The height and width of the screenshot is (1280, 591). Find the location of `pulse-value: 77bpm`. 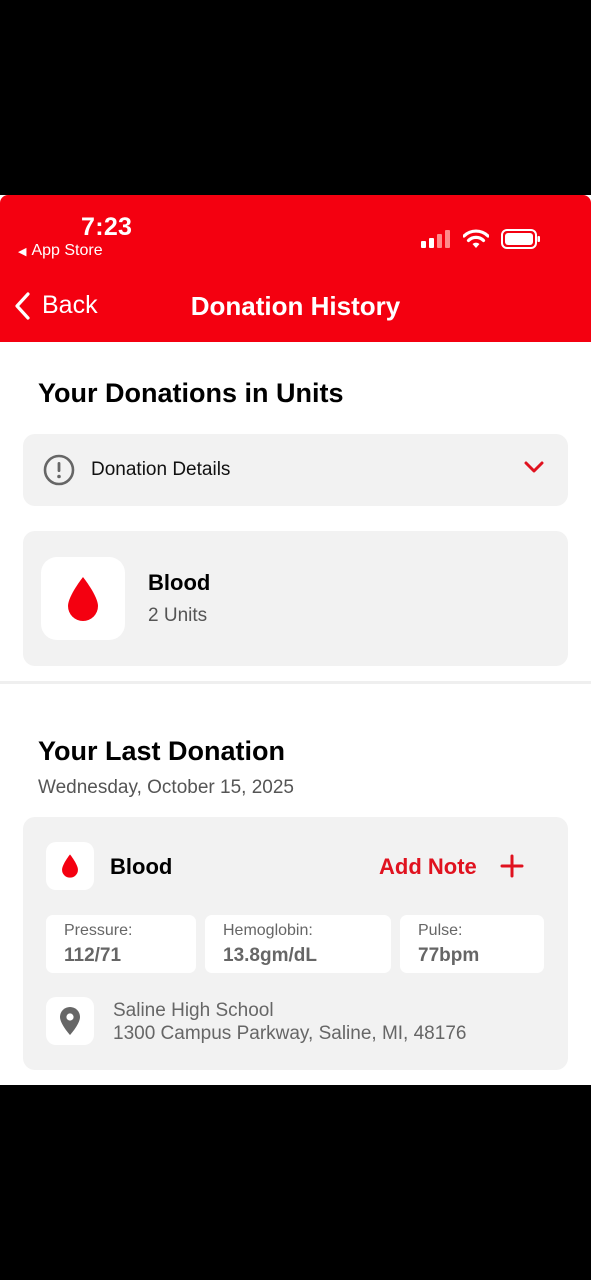

pulse-value: 77bpm is located at coordinates (449, 955).